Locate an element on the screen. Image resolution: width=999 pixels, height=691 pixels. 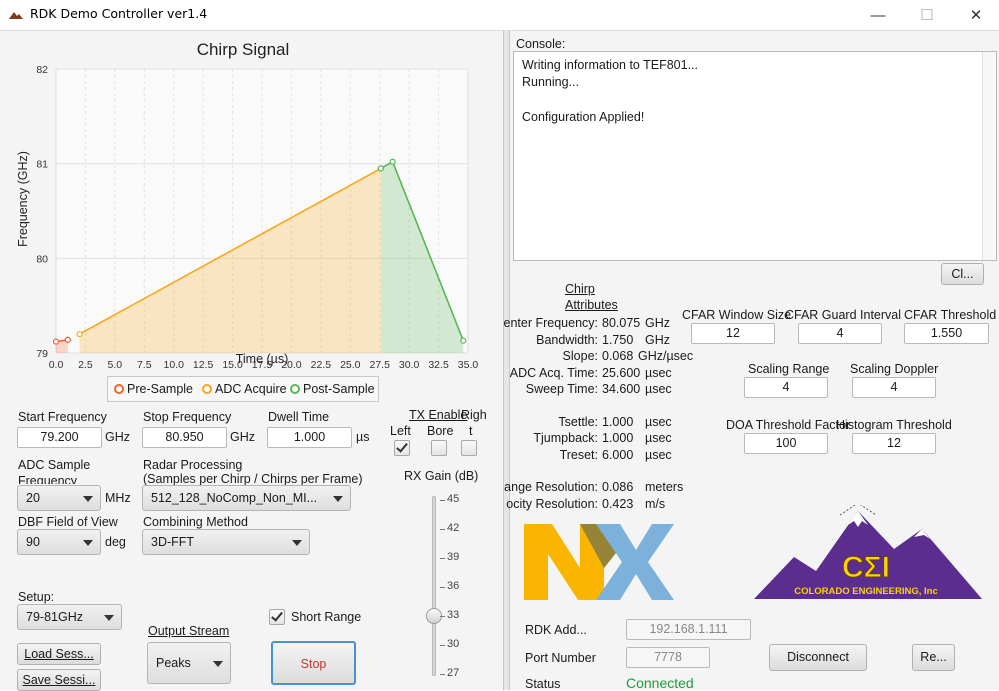
tx-bore-label: Bore is located at coordinates (440, 431).